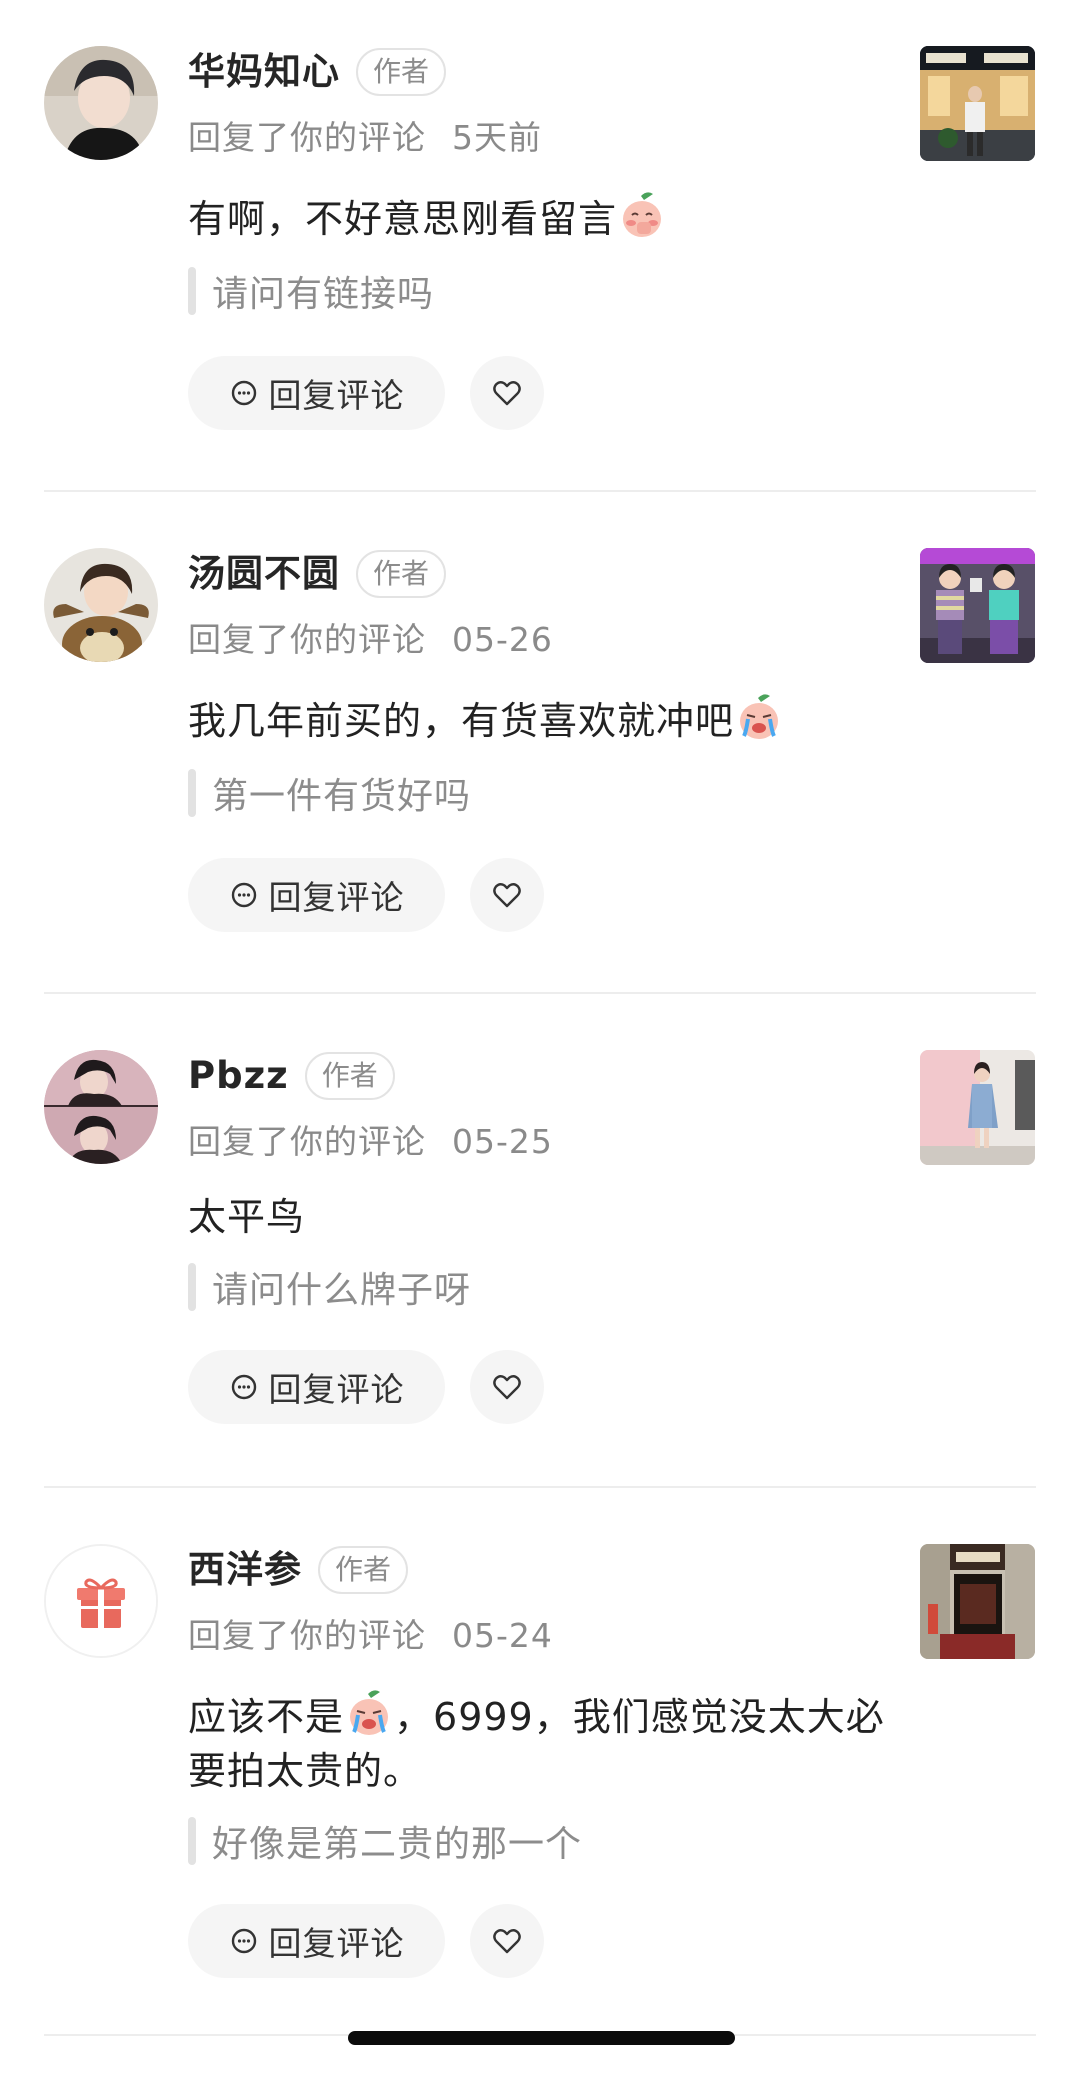 The image size is (1080, 2074). I want to click on username-row: 华妈知心 作者, so click(317, 72).